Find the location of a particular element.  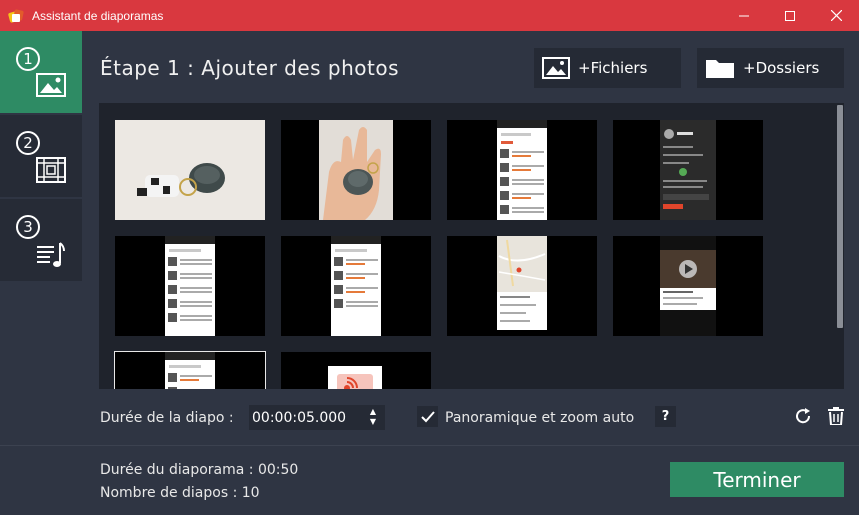

maximize-icon is located at coordinates (790, 15).